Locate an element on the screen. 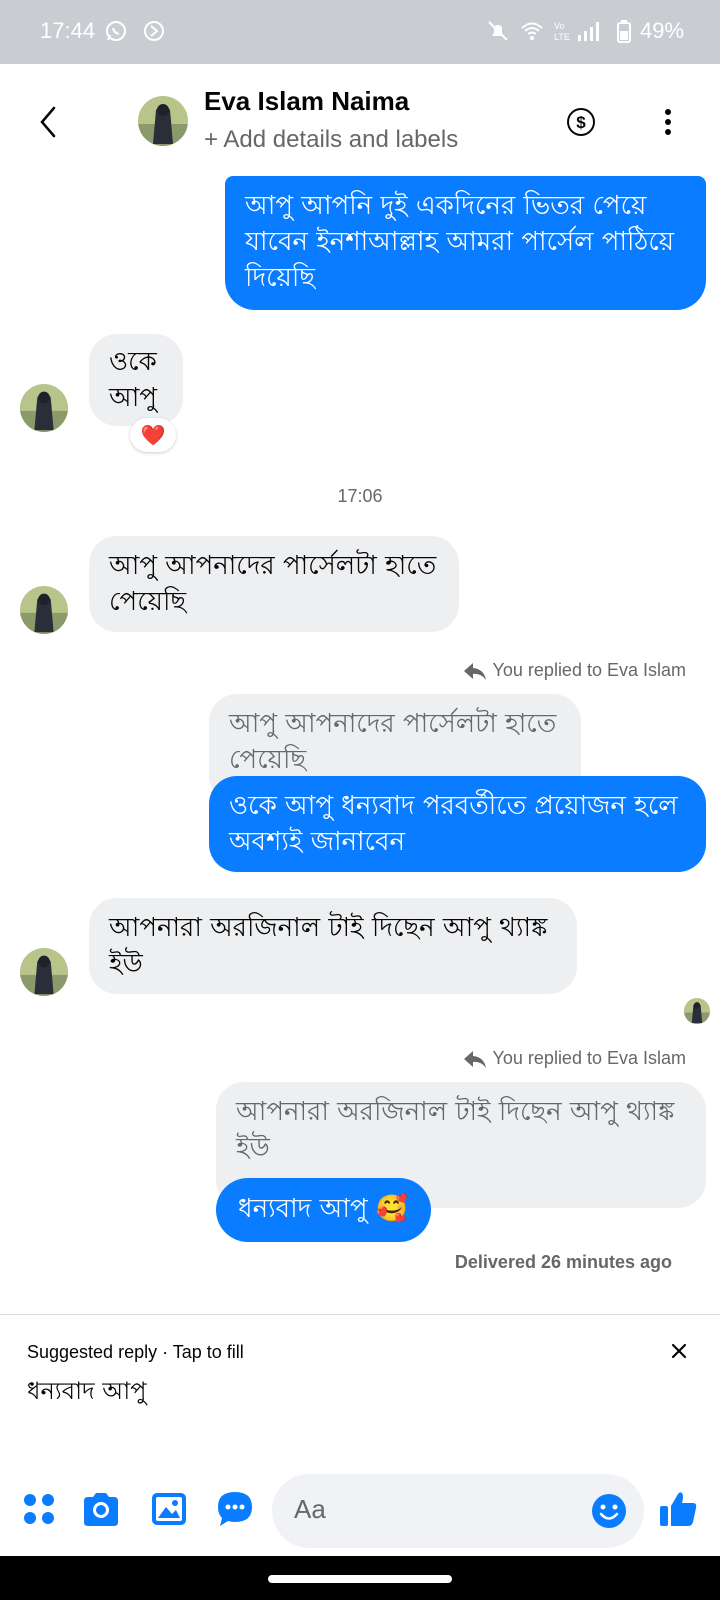 The height and width of the screenshot is (1600, 720). back-icon is located at coordinates (48, 122).